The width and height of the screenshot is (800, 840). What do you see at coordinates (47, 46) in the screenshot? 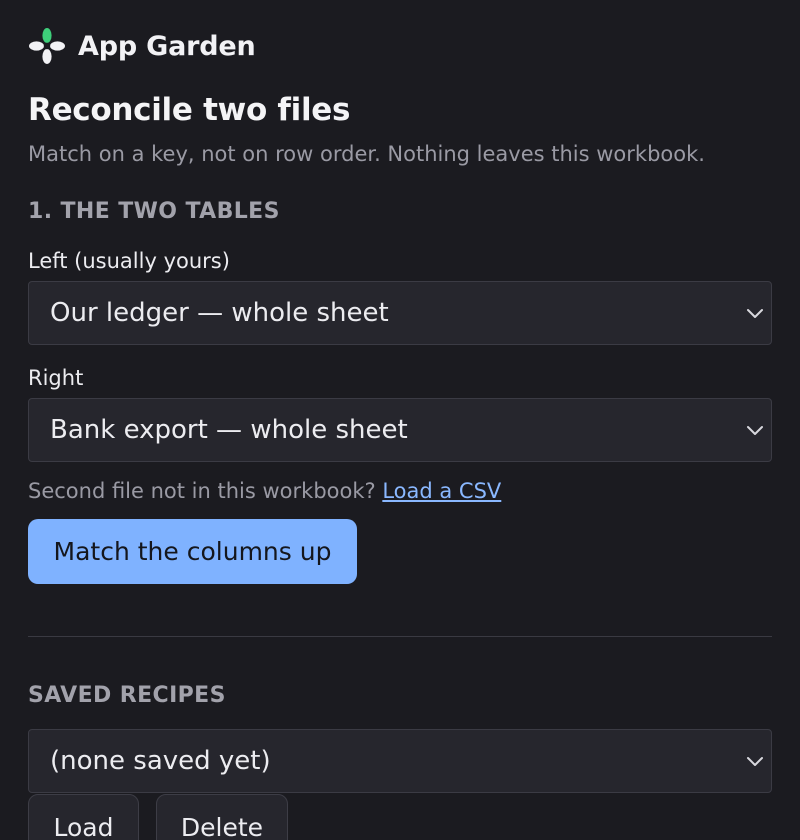
I see `clover-flower-icon` at bounding box center [47, 46].